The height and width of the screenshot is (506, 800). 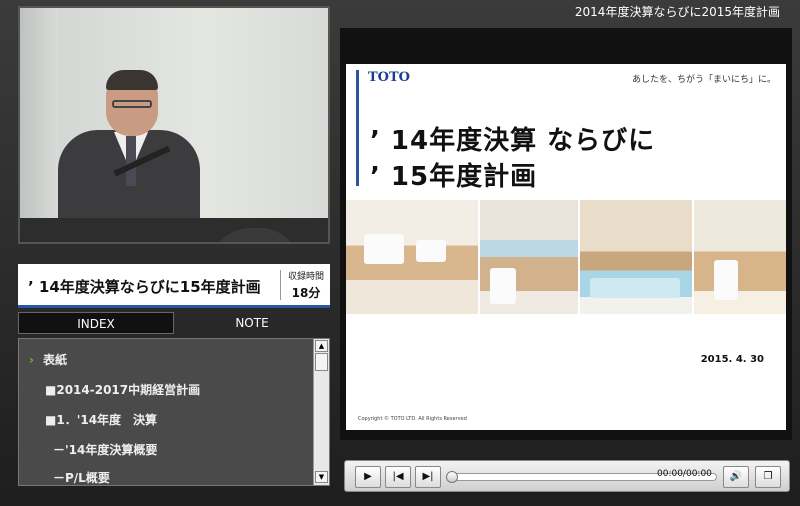 I want to click on bathroom-photo, so click(x=636, y=257).